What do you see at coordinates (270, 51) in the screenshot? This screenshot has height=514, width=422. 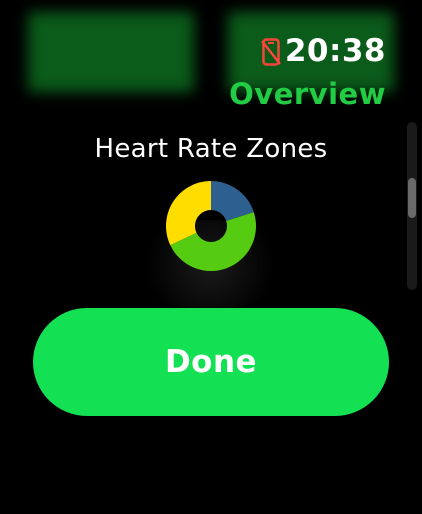 I see `phone-disconnected-icon` at bounding box center [270, 51].